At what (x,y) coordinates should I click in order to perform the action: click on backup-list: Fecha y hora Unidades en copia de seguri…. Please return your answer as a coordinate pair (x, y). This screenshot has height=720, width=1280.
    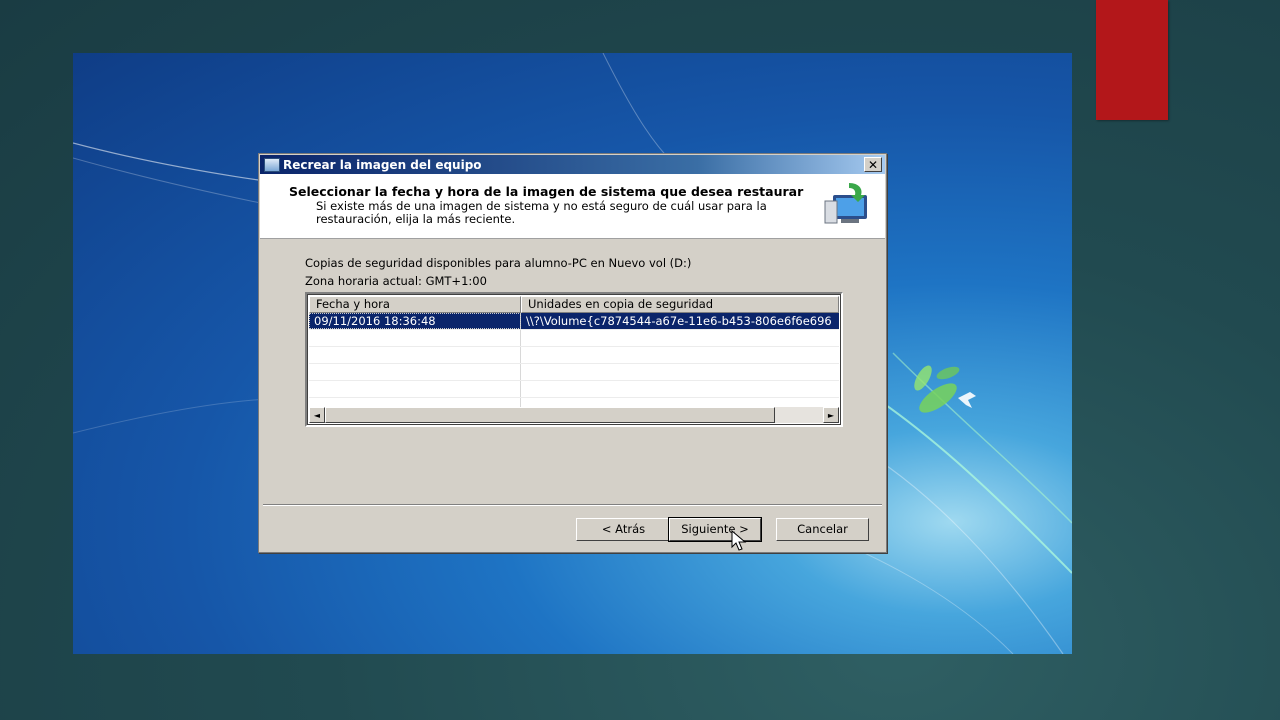
    Looking at the image, I should click on (574, 359).